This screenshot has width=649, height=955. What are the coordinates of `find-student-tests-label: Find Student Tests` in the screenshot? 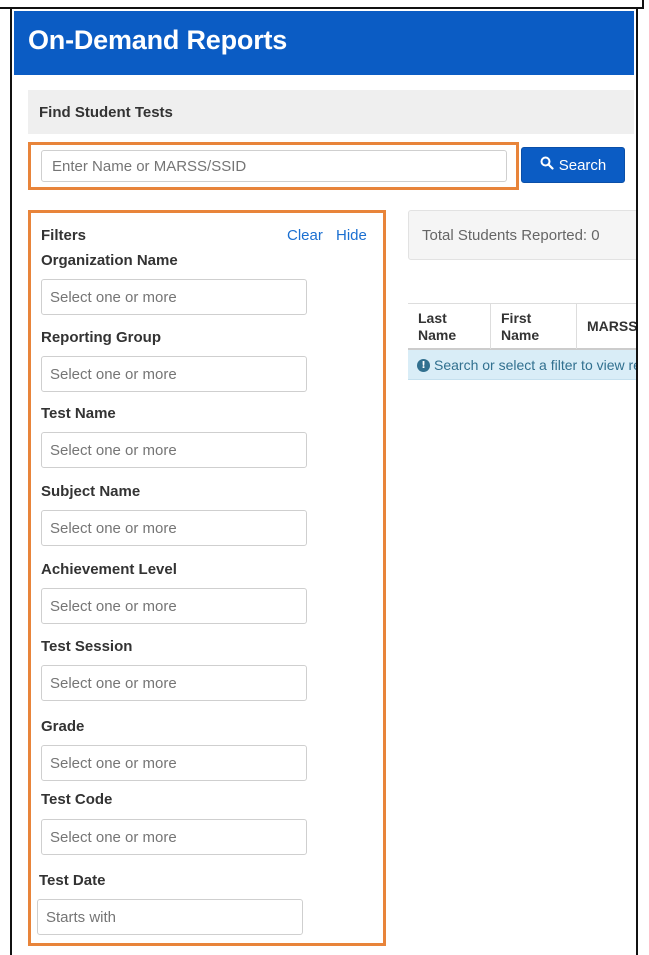 It's located at (106, 112).